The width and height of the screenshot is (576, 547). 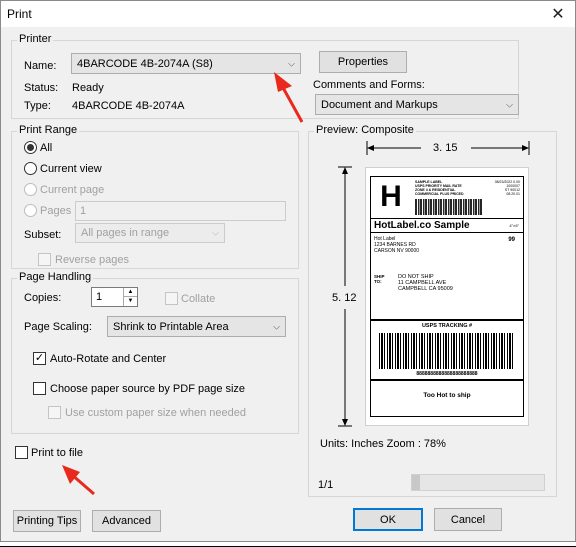 What do you see at coordinates (396, 245) in the screenshot?
I see `label-from: Hot Label 1234 BARNES RD CARSON NV 90000` at bounding box center [396, 245].